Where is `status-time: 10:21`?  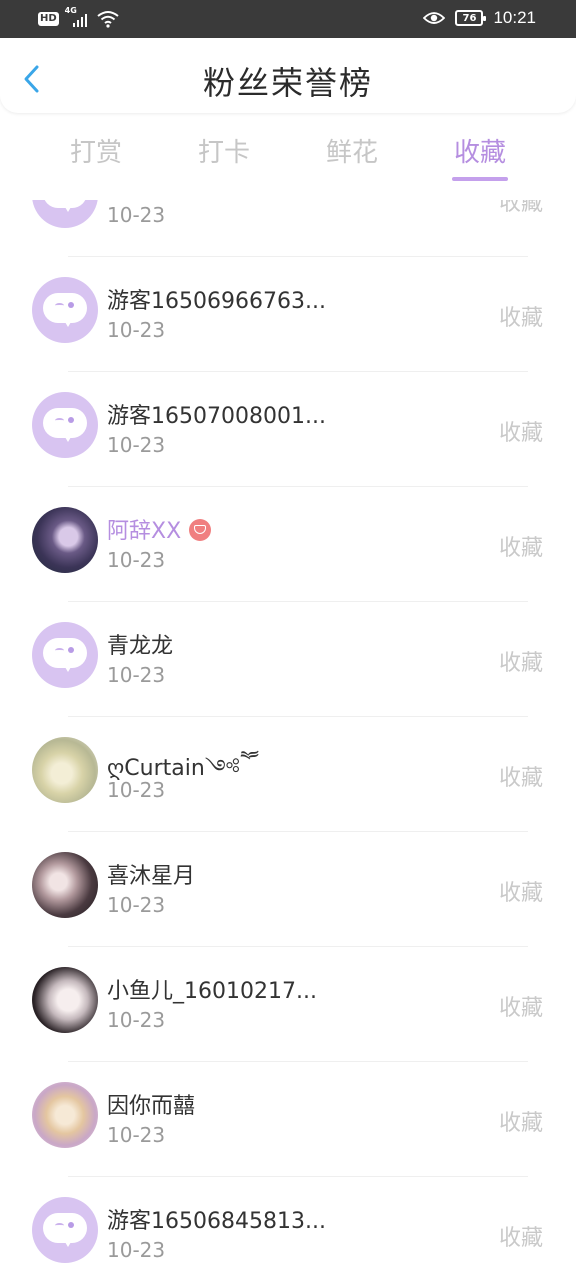
status-time: 10:21 is located at coordinates (514, 17).